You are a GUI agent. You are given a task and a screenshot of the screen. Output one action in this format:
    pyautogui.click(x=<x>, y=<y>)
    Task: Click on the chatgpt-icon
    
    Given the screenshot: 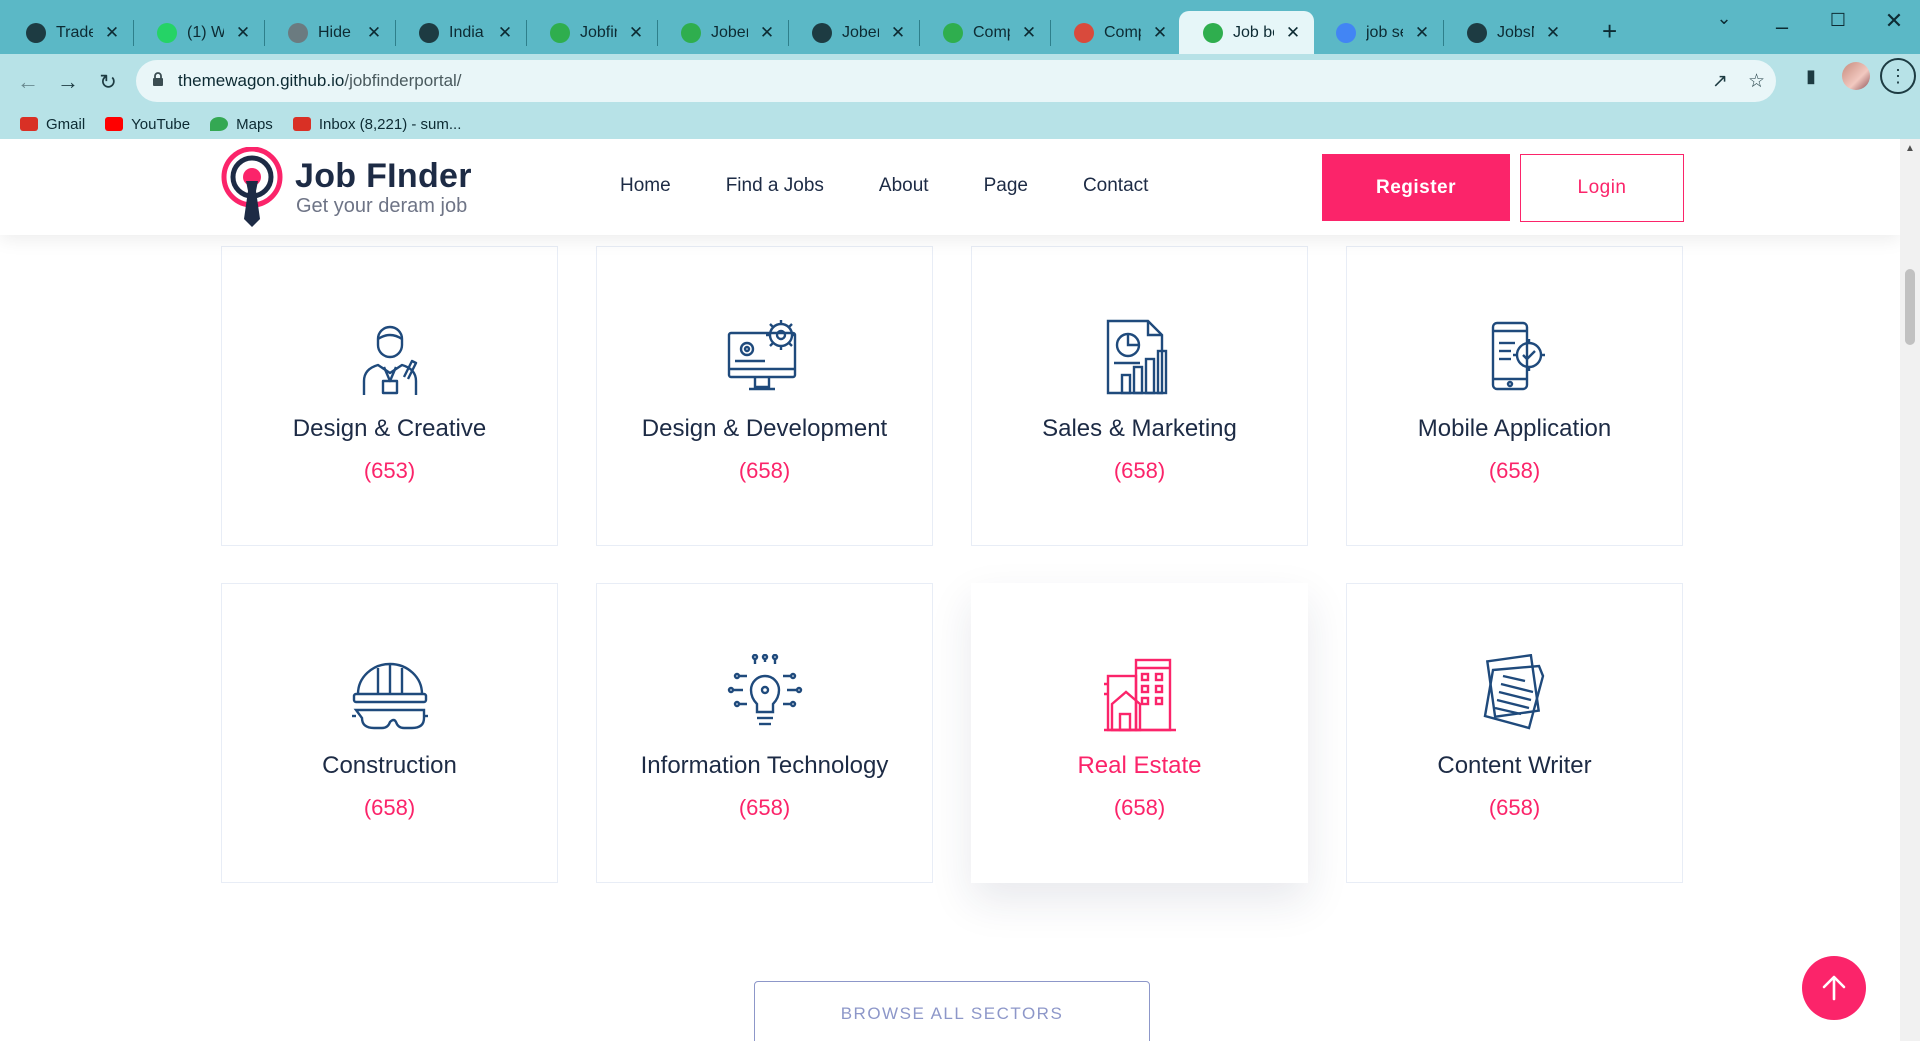 What is the action you would take?
    pyautogui.click(x=298, y=32)
    